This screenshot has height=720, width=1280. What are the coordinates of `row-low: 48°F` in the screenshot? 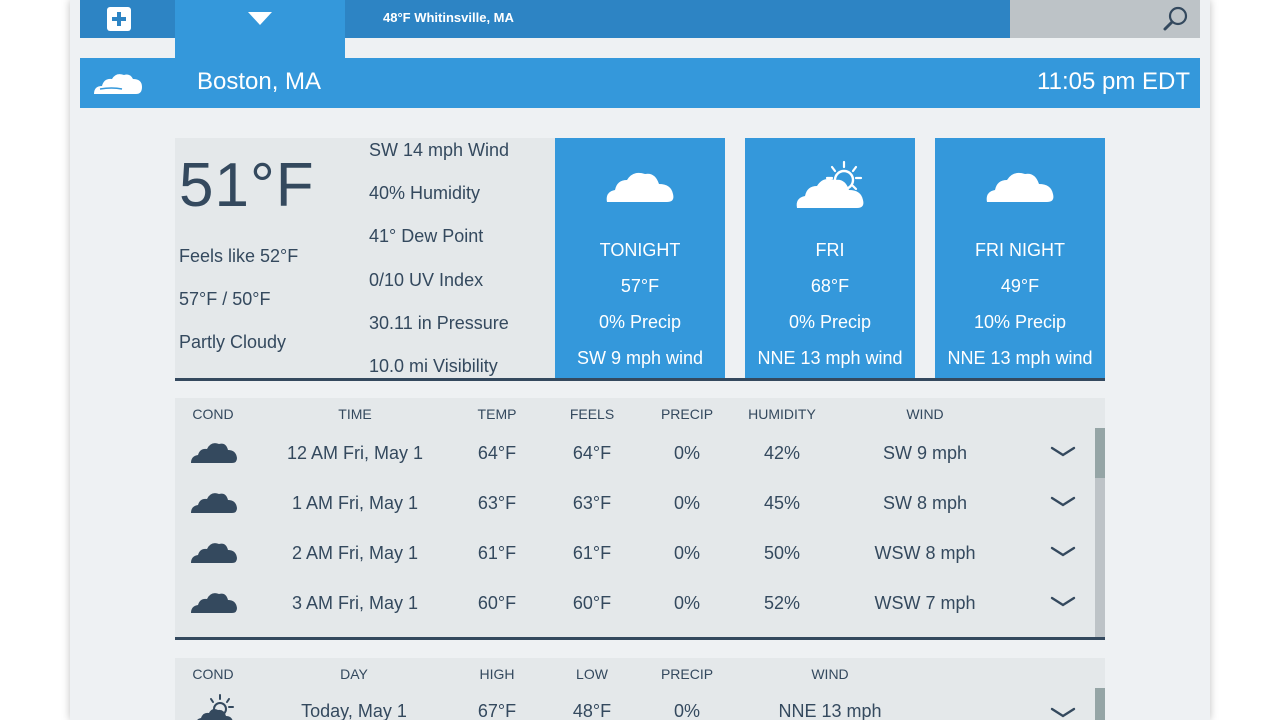 It's located at (592, 710).